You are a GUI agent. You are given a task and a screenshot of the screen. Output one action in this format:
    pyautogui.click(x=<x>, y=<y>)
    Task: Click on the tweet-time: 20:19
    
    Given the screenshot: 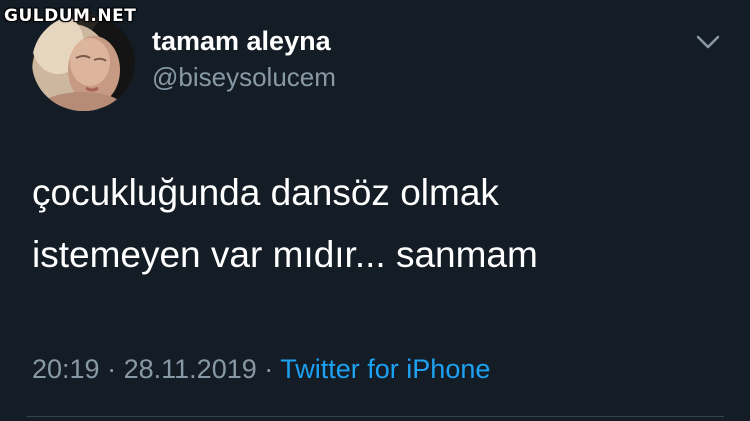 What is the action you would take?
    pyautogui.click(x=66, y=369)
    